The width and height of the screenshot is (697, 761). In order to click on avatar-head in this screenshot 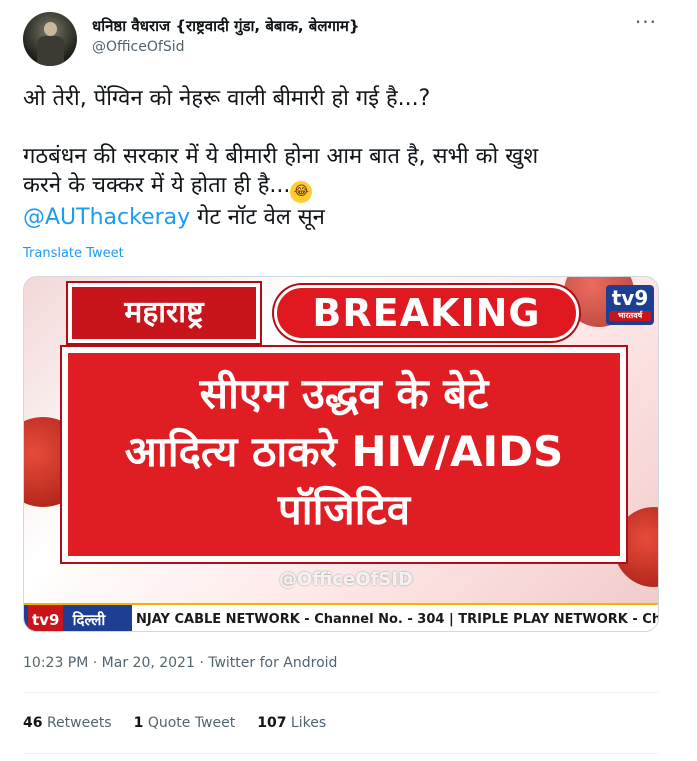, I will do `click(50, 29)`.